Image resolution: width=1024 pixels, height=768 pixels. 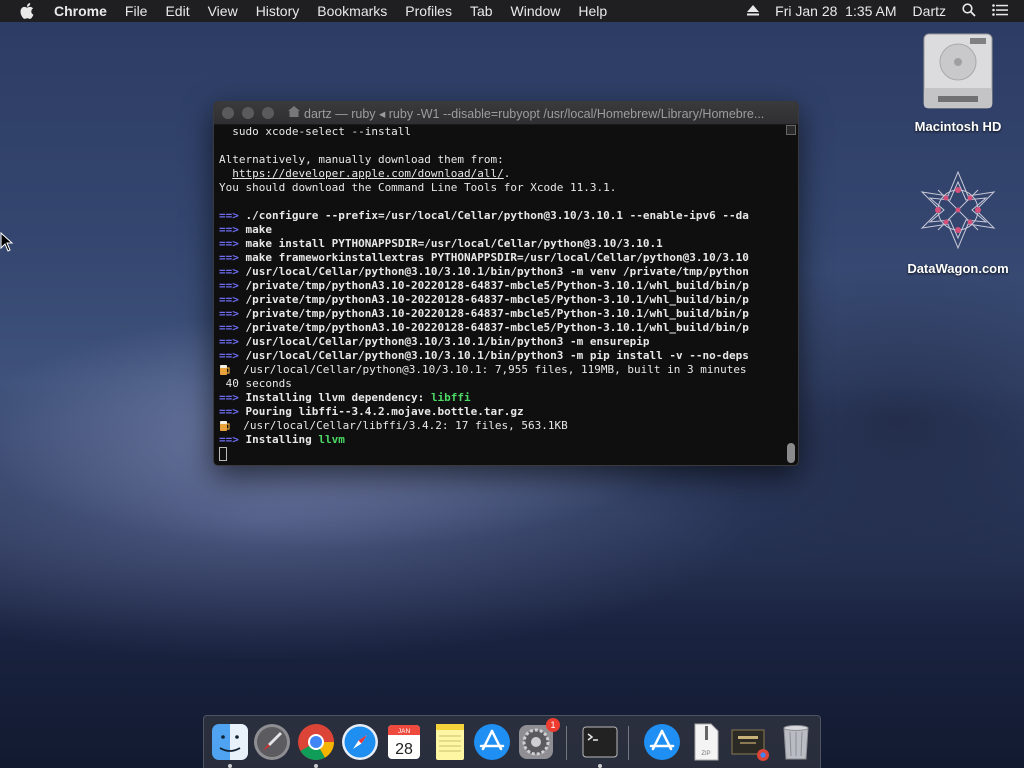 What do you see at coordinates (835, 11) in the screenshot?
I see `clock: Fri Jan 28 1:35 AM` at bounding box center [835, 11].